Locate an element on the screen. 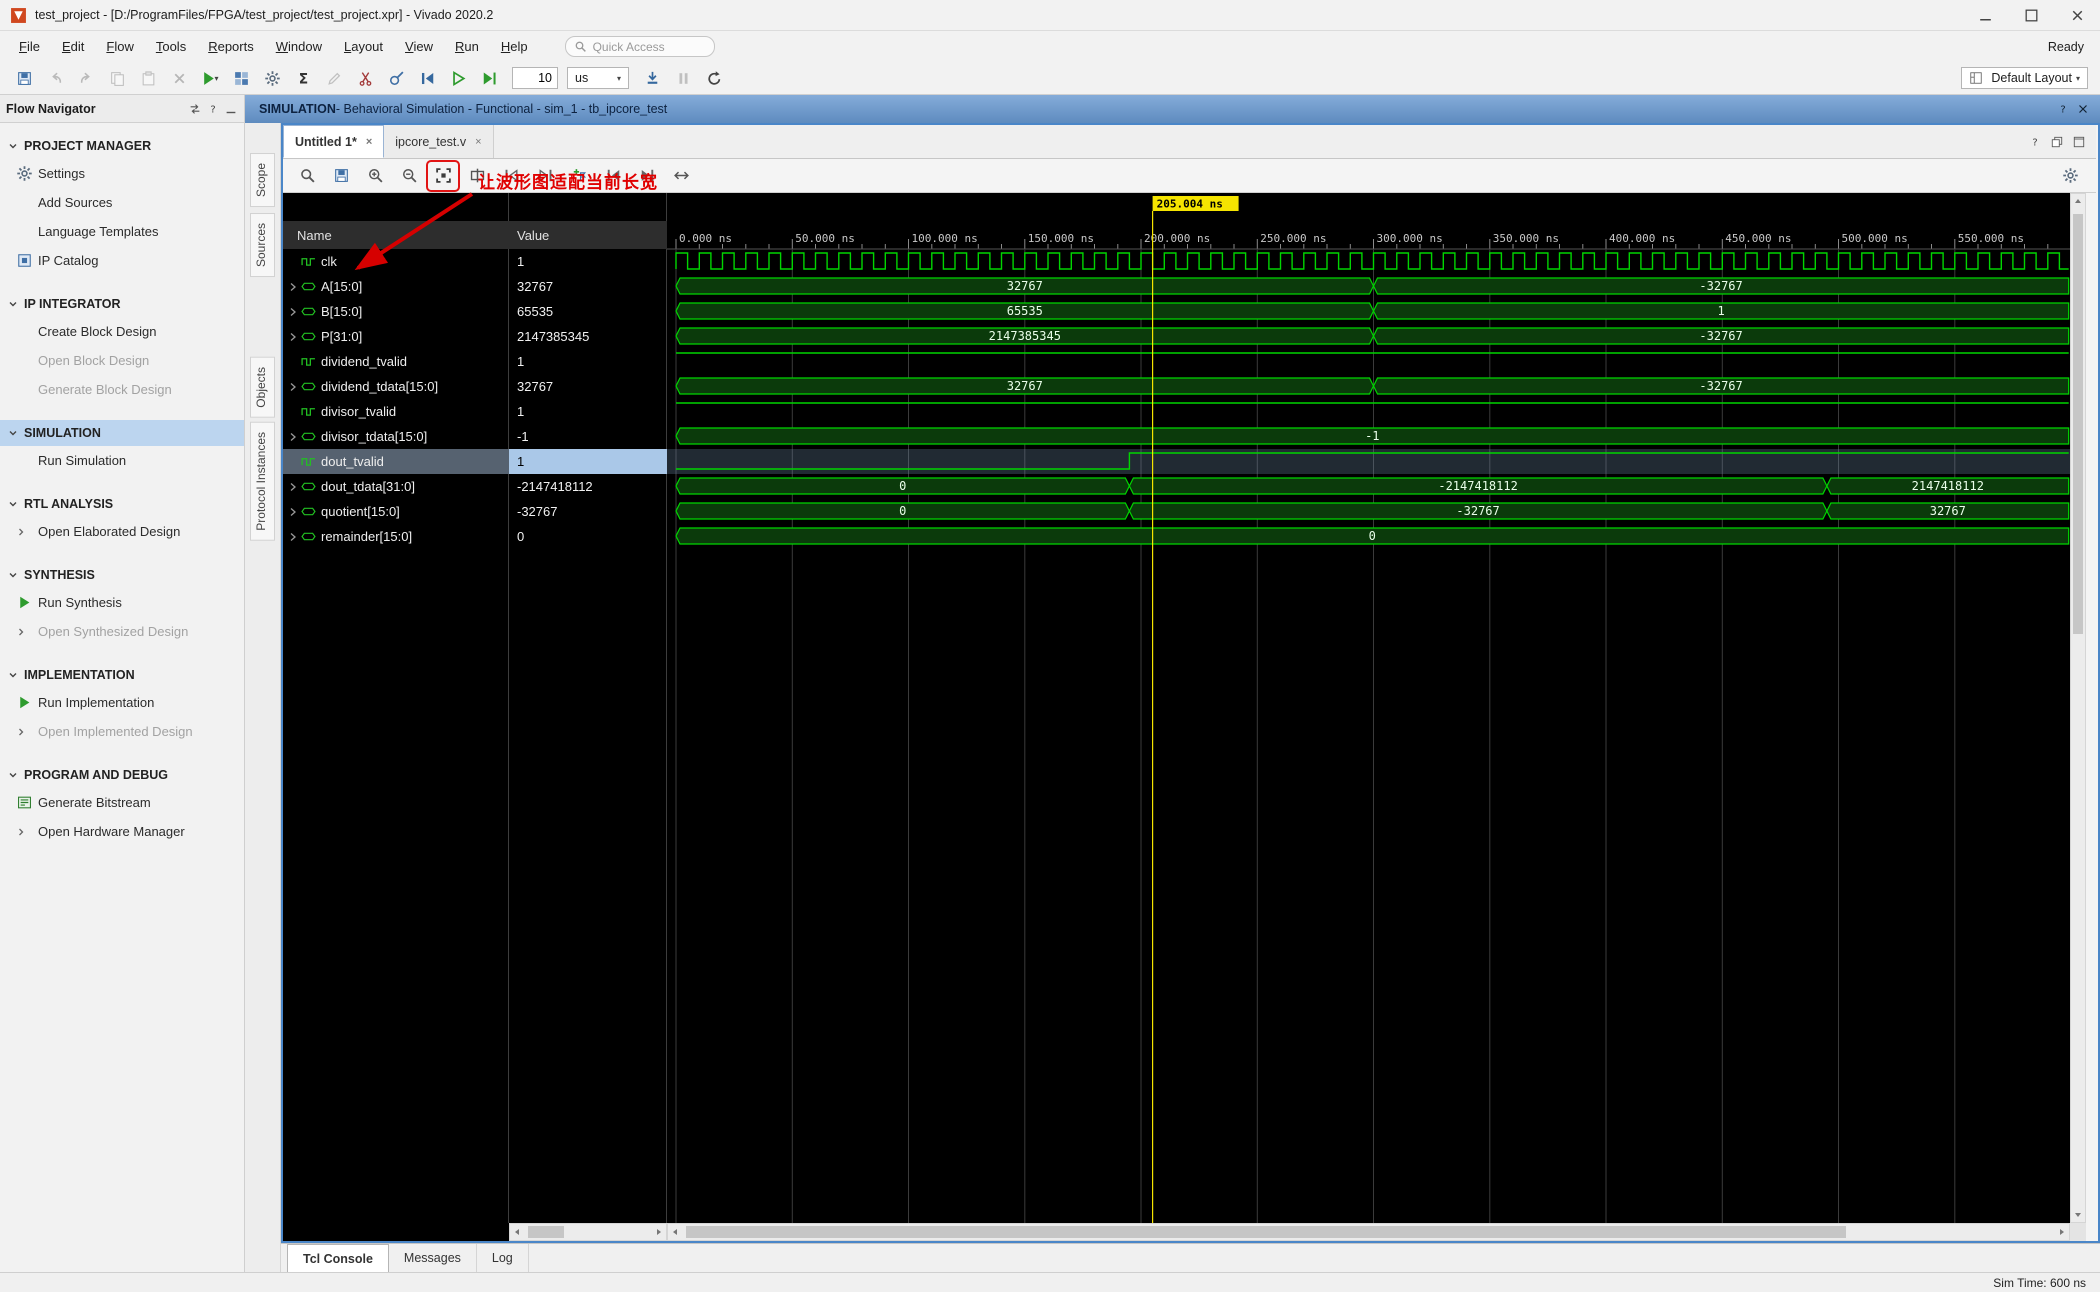 This screenshot has height=1292, width=2100. signal-row-remainder-15-0: remainder[15:0] is located at coordinates (396, 536).